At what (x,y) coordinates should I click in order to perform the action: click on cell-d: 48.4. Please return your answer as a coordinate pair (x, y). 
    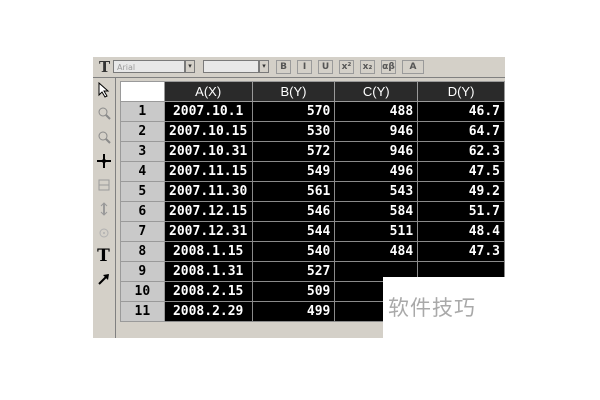
    Looking at the image, I should click on (461, 231).